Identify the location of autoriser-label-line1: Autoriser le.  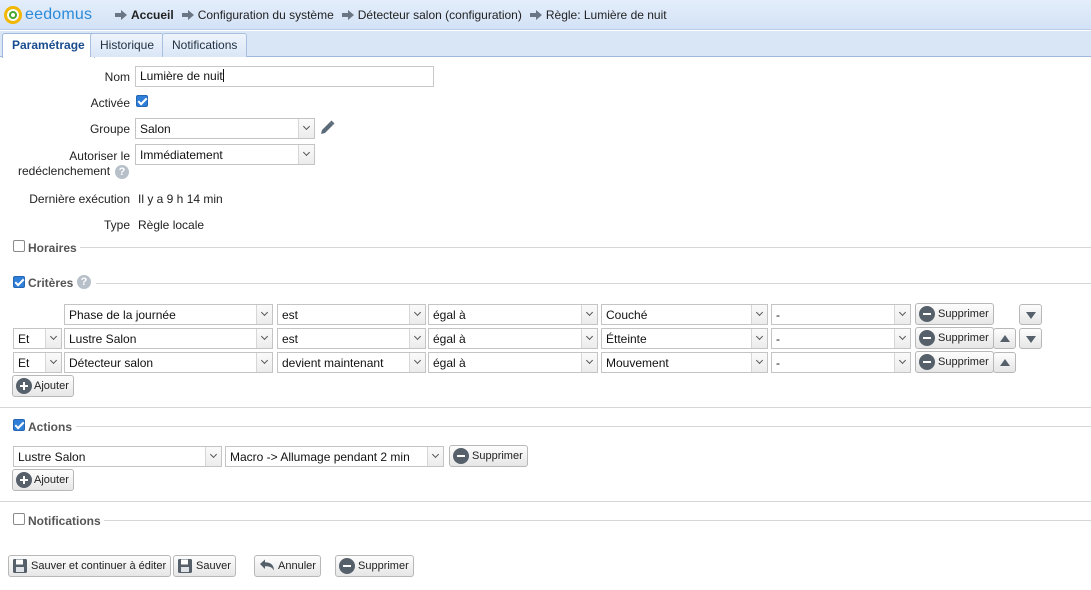
(99, 156).